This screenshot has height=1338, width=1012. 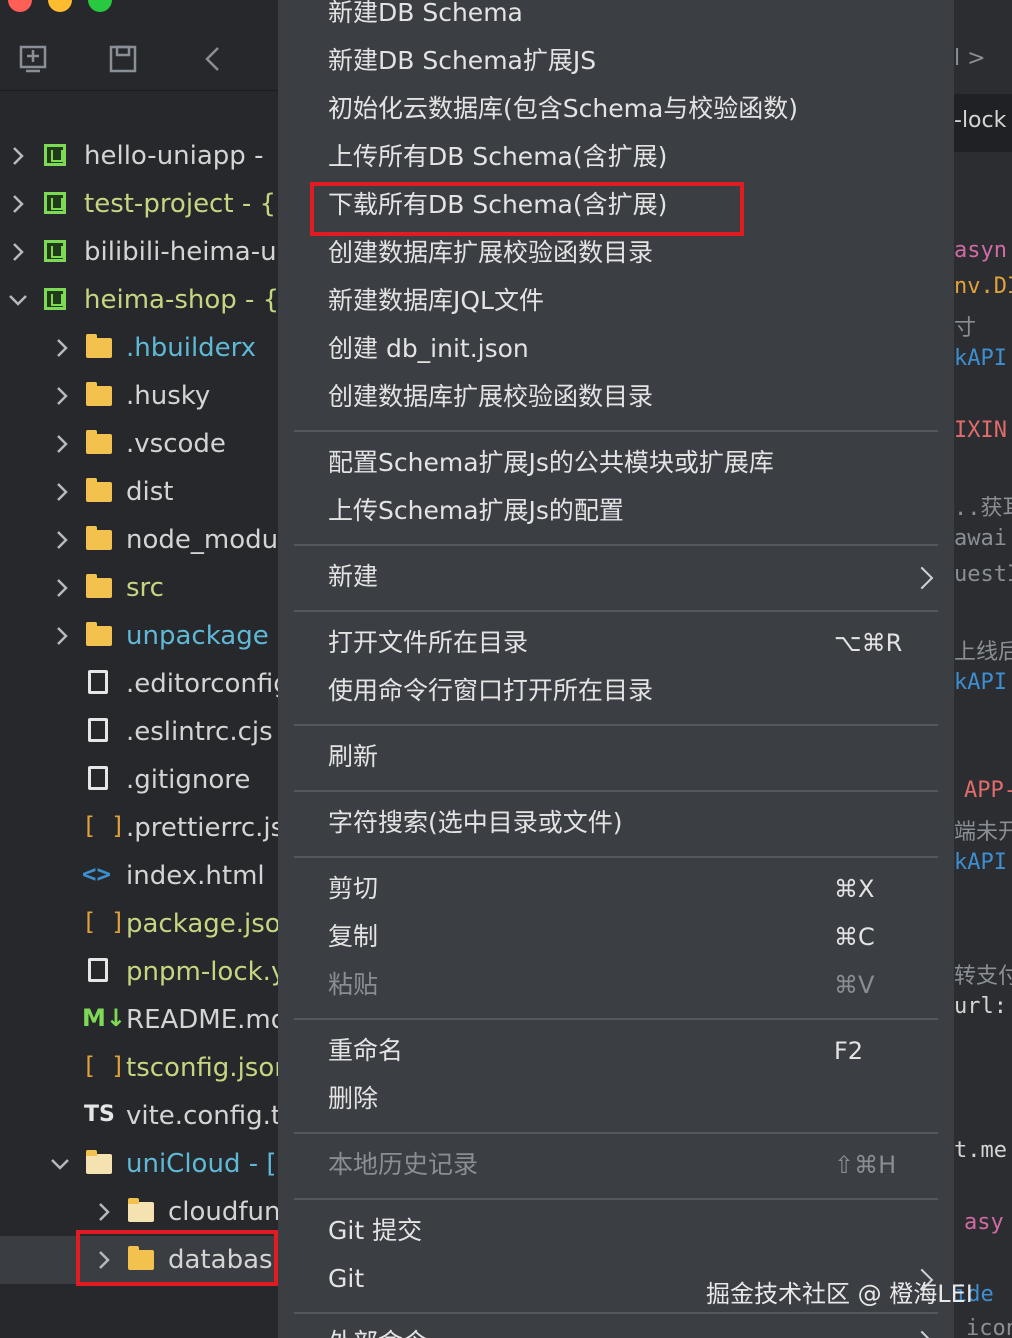 I want to click on tree-item-tsconfig: [ ] tsconfig.json, so click(x=139, y=1068).